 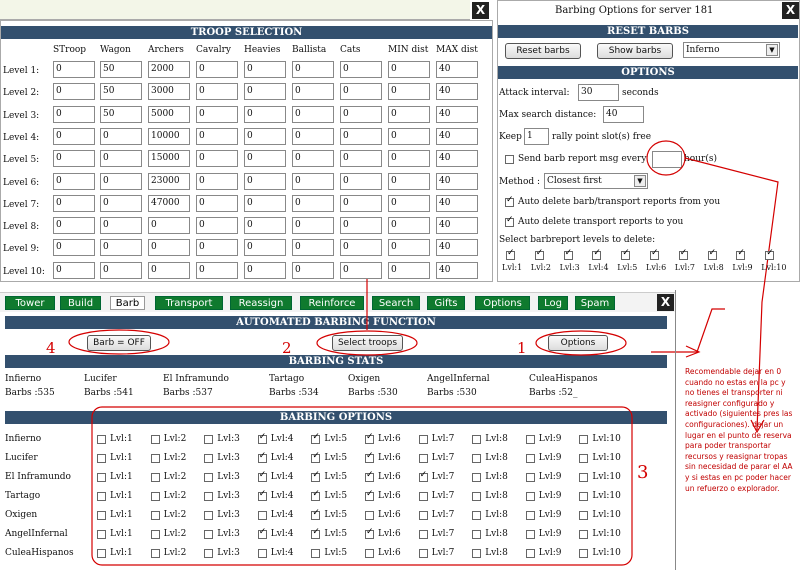 What do you see at coordinates (80, 303) in the screenshot?
I see `tab-build: Build` at bounding box center [80, 303].